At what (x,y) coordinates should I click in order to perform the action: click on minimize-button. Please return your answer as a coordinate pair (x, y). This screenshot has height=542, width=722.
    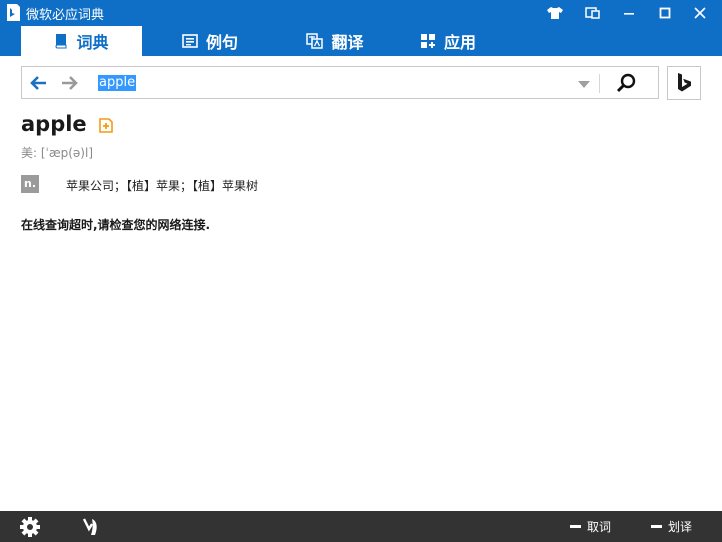
    Looking at the image, I should click on (629, 13).